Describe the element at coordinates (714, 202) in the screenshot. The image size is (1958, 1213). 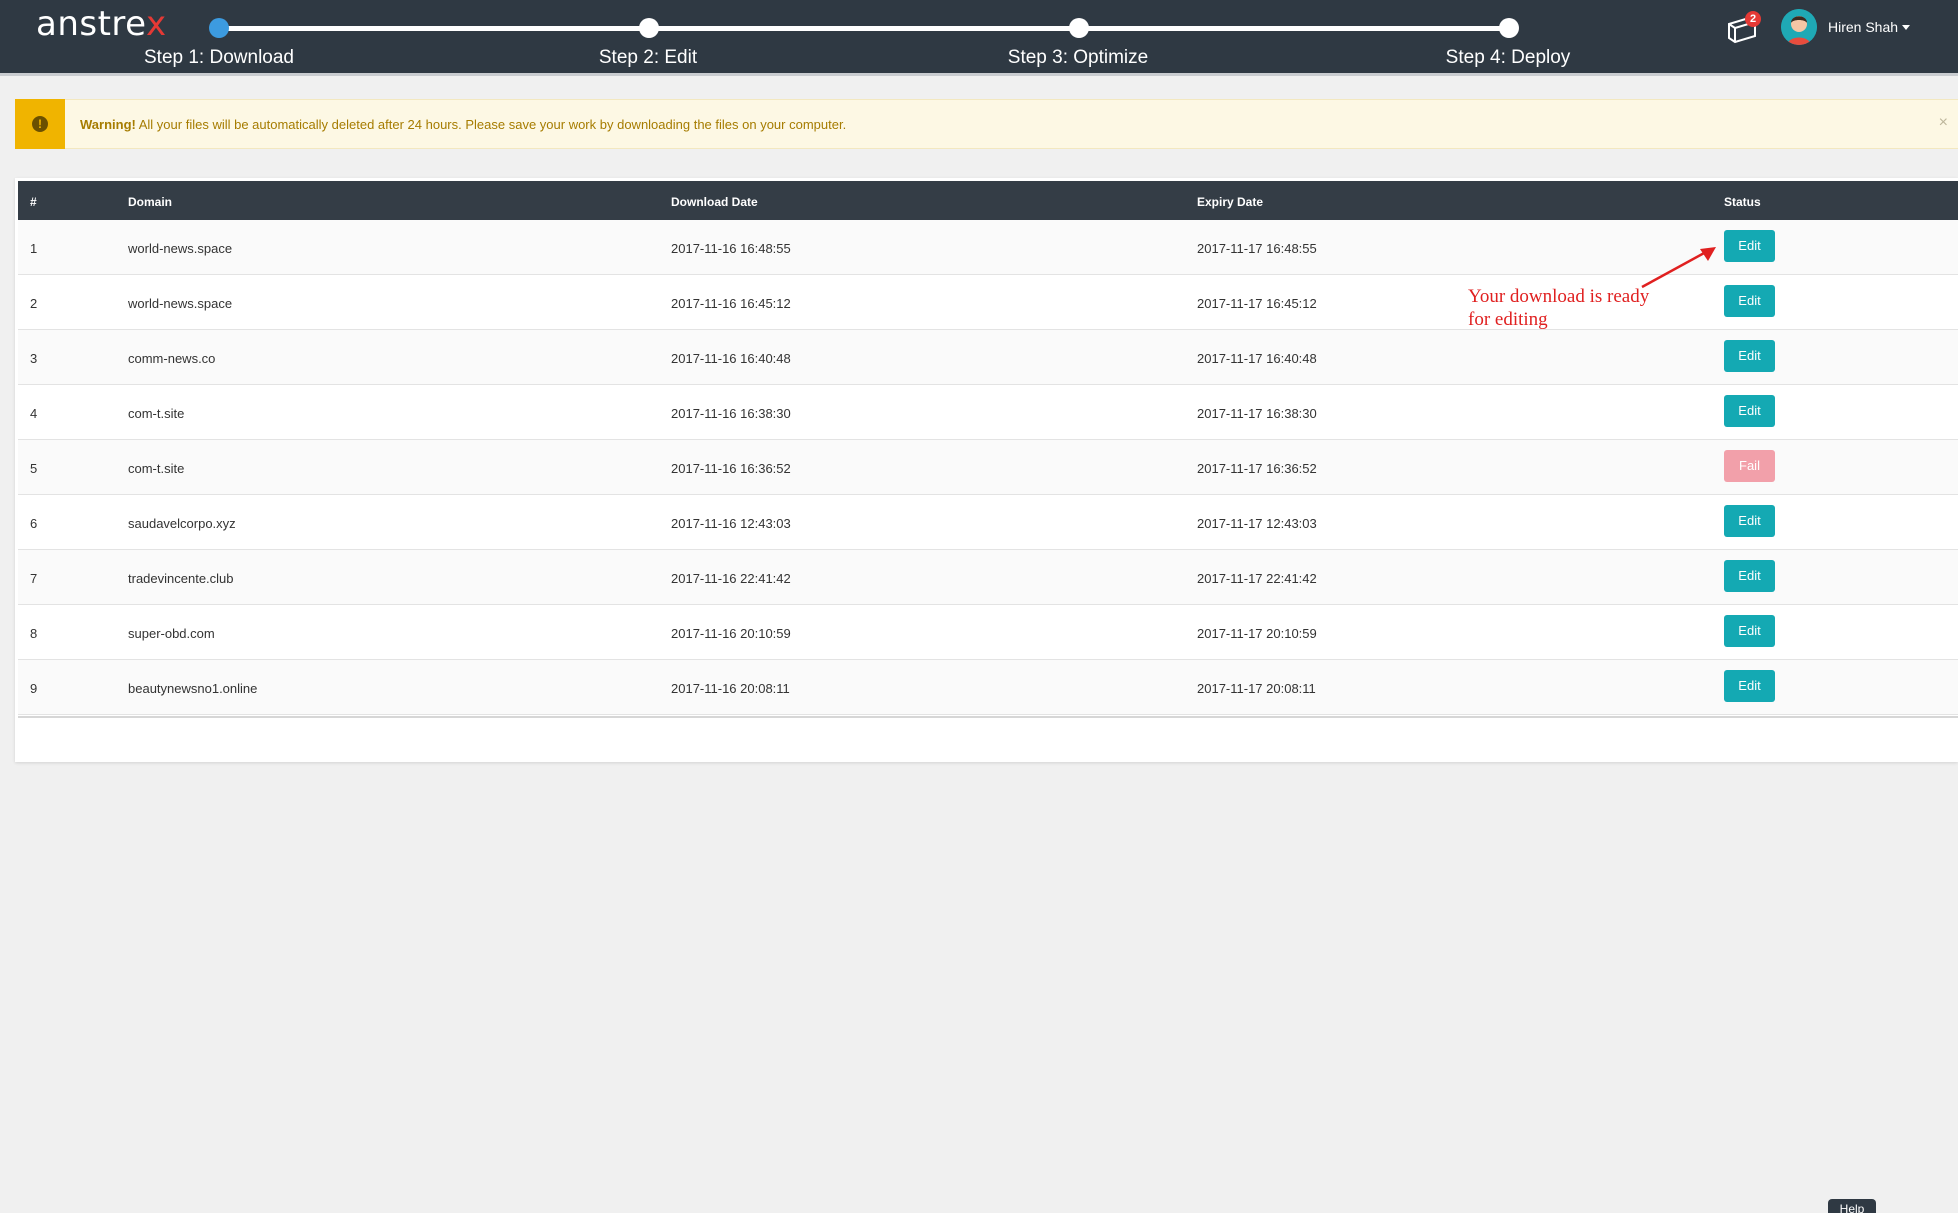
I see `column-header-download-date: Download Date` at that location.